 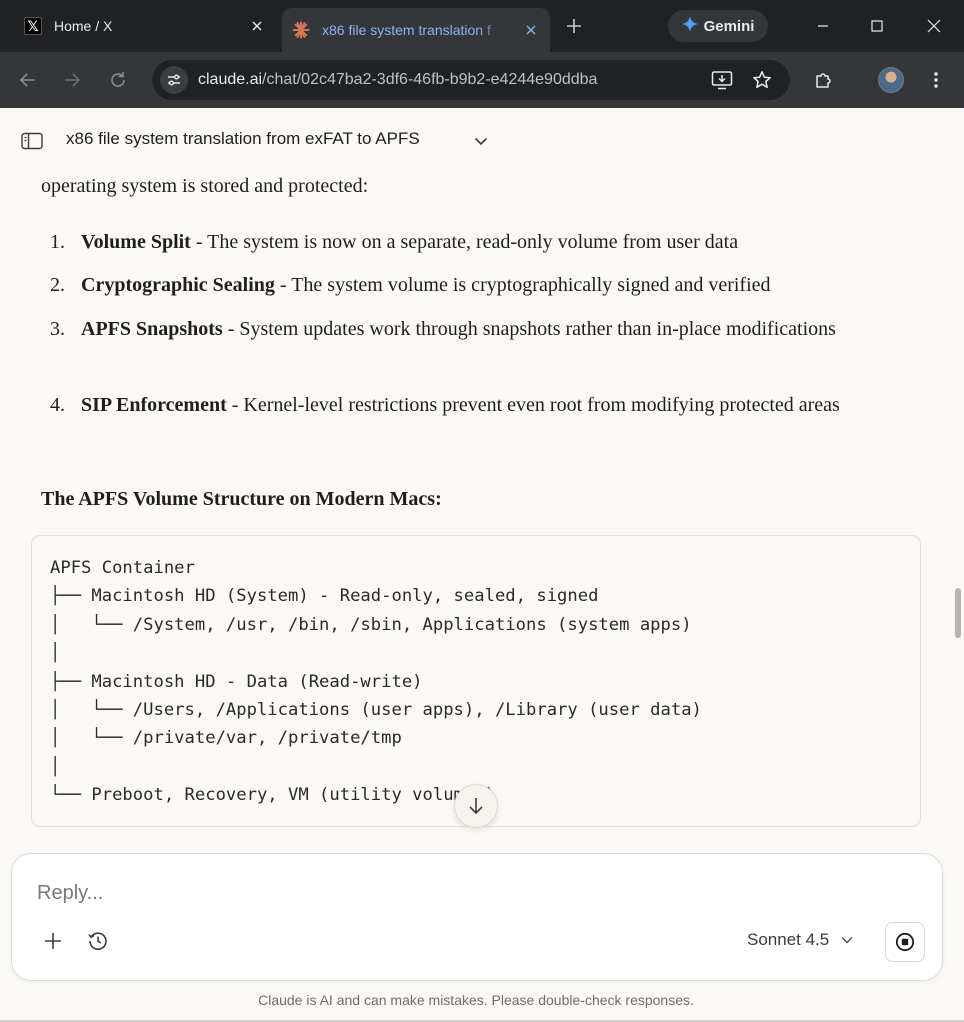 I want to click on back-arrow-icon, so click(x=27, y=80).